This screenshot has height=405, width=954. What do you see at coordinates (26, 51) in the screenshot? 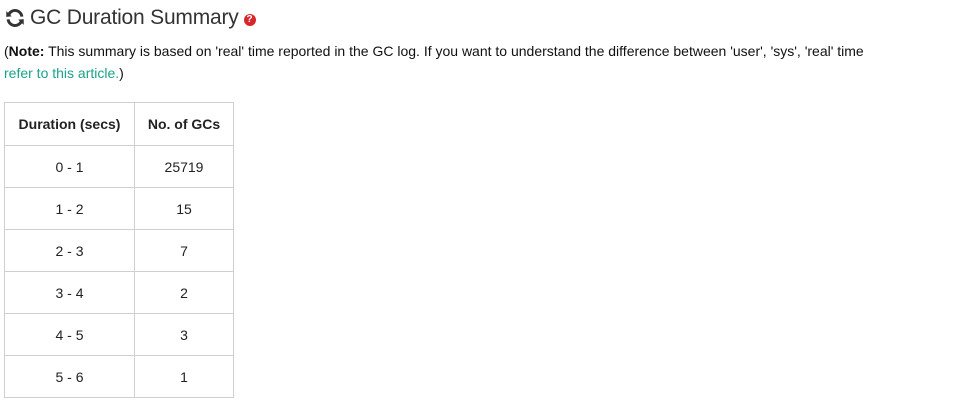
I see `note-label: Note:` at bounding box center [26, 51].